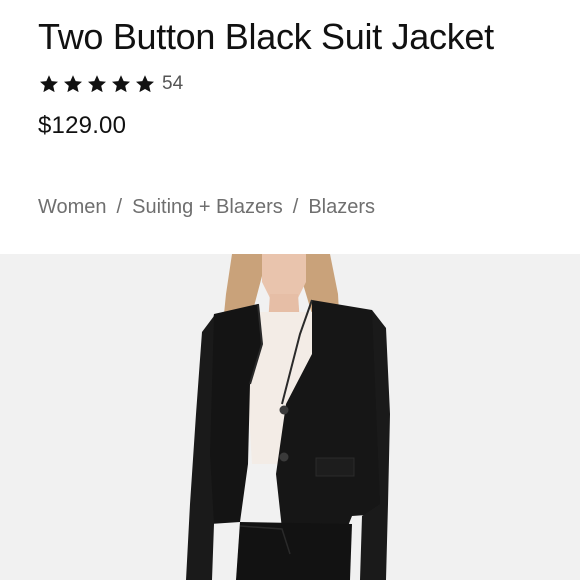  I want to click on review-count: 54, so click(172, 84).